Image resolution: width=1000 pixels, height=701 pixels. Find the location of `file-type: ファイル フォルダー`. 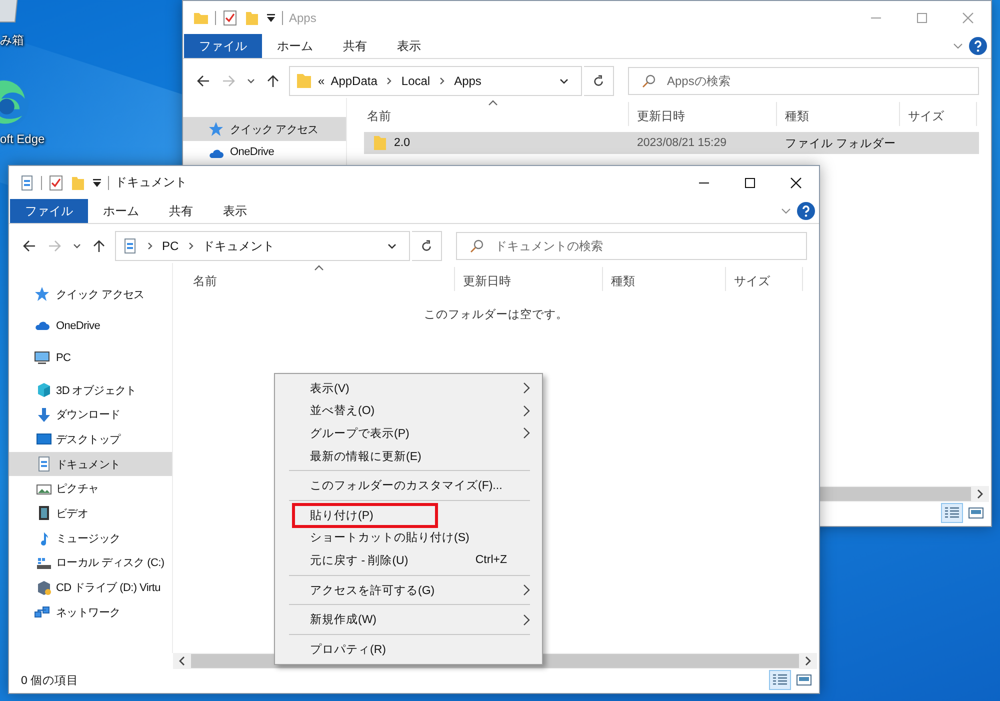

file-type: ファイル フォルダー is located at coordinates (840, 143).